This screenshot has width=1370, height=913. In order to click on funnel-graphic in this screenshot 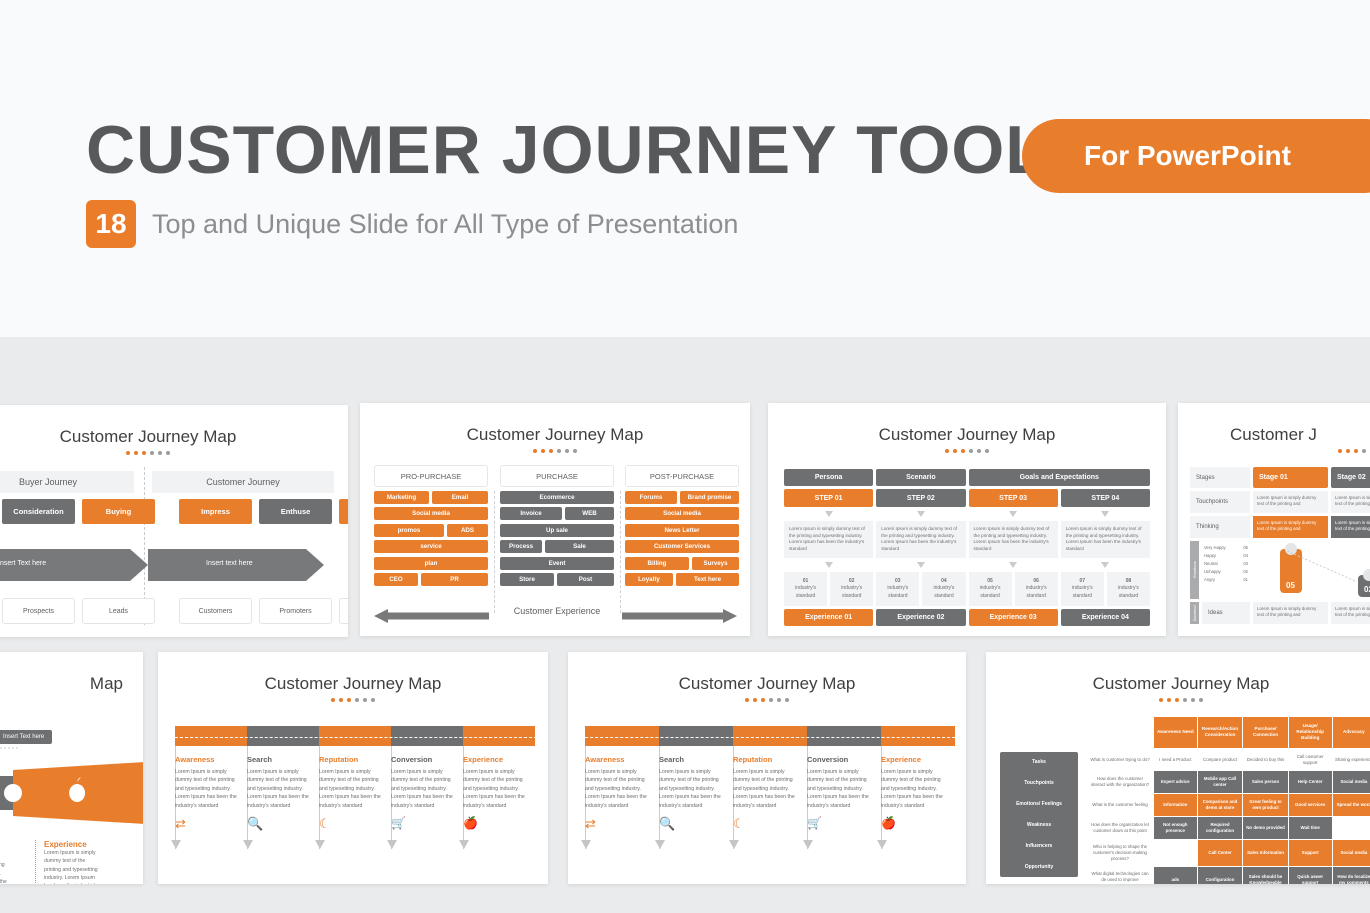, I will do `click(71, 795)`.